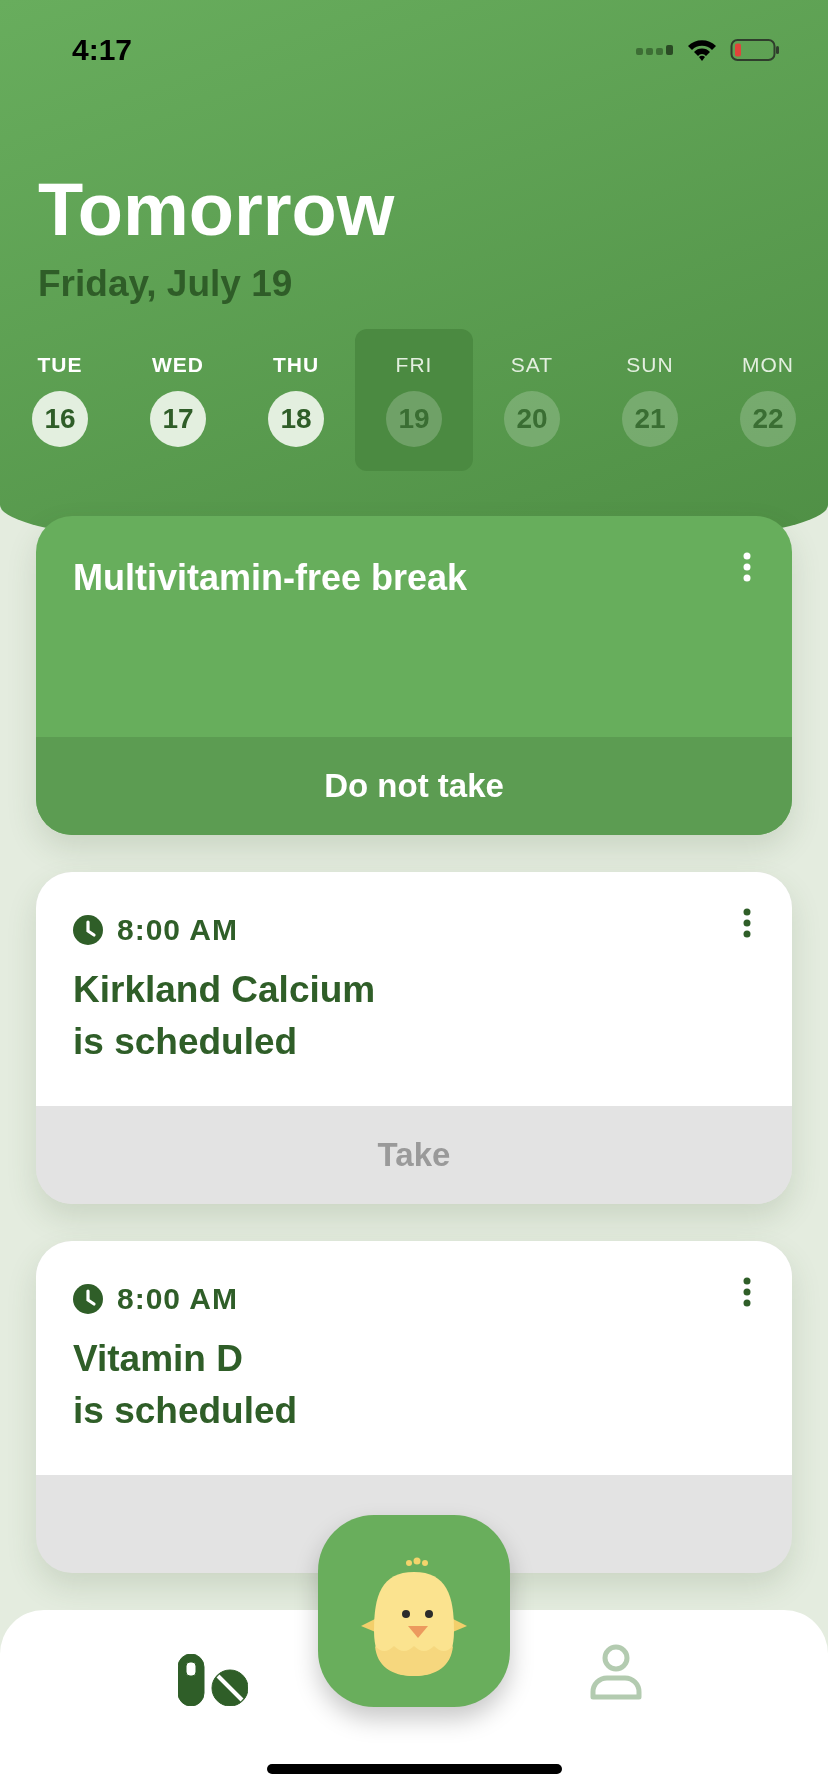 The height and width of the screenshot is (1792, 828). What do you see at coordinates (755, 50) in the screenshot?
I see `battery-icon` at bounding box center [755, 50].